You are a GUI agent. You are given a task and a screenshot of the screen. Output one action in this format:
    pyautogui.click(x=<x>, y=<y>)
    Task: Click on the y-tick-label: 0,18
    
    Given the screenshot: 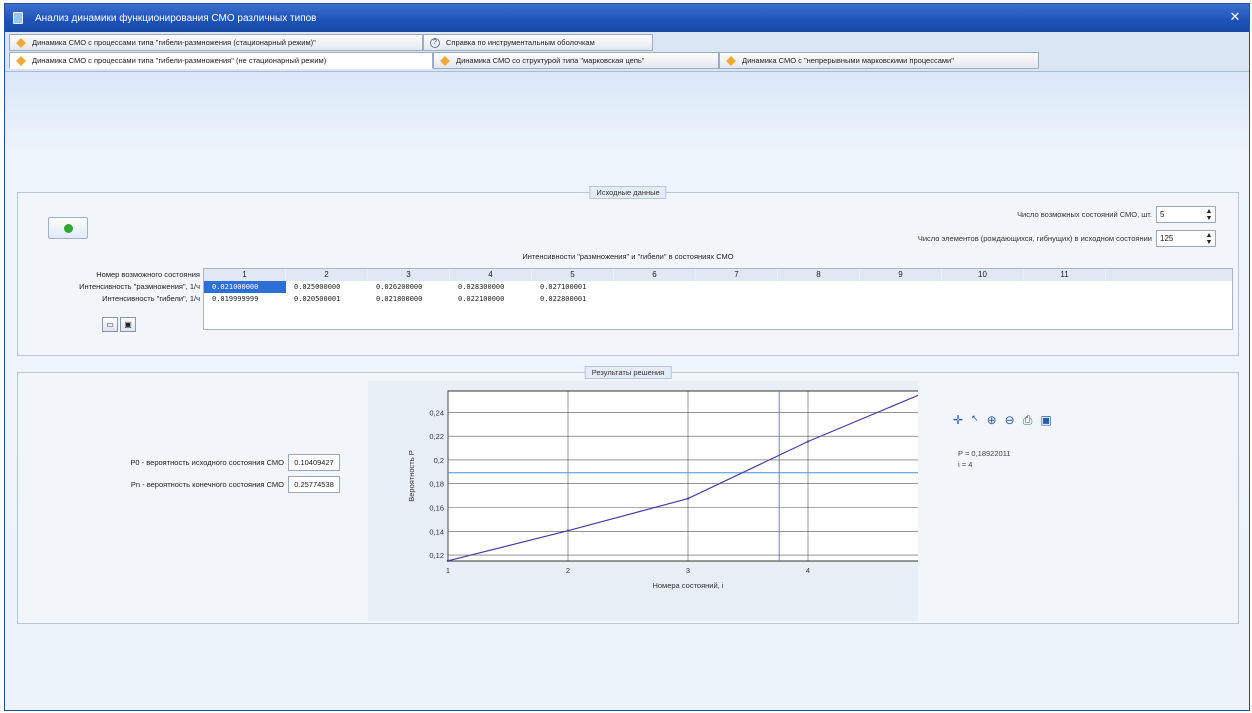 What is the action you would take?
    pyautogui.click(x=436, y=484)
    